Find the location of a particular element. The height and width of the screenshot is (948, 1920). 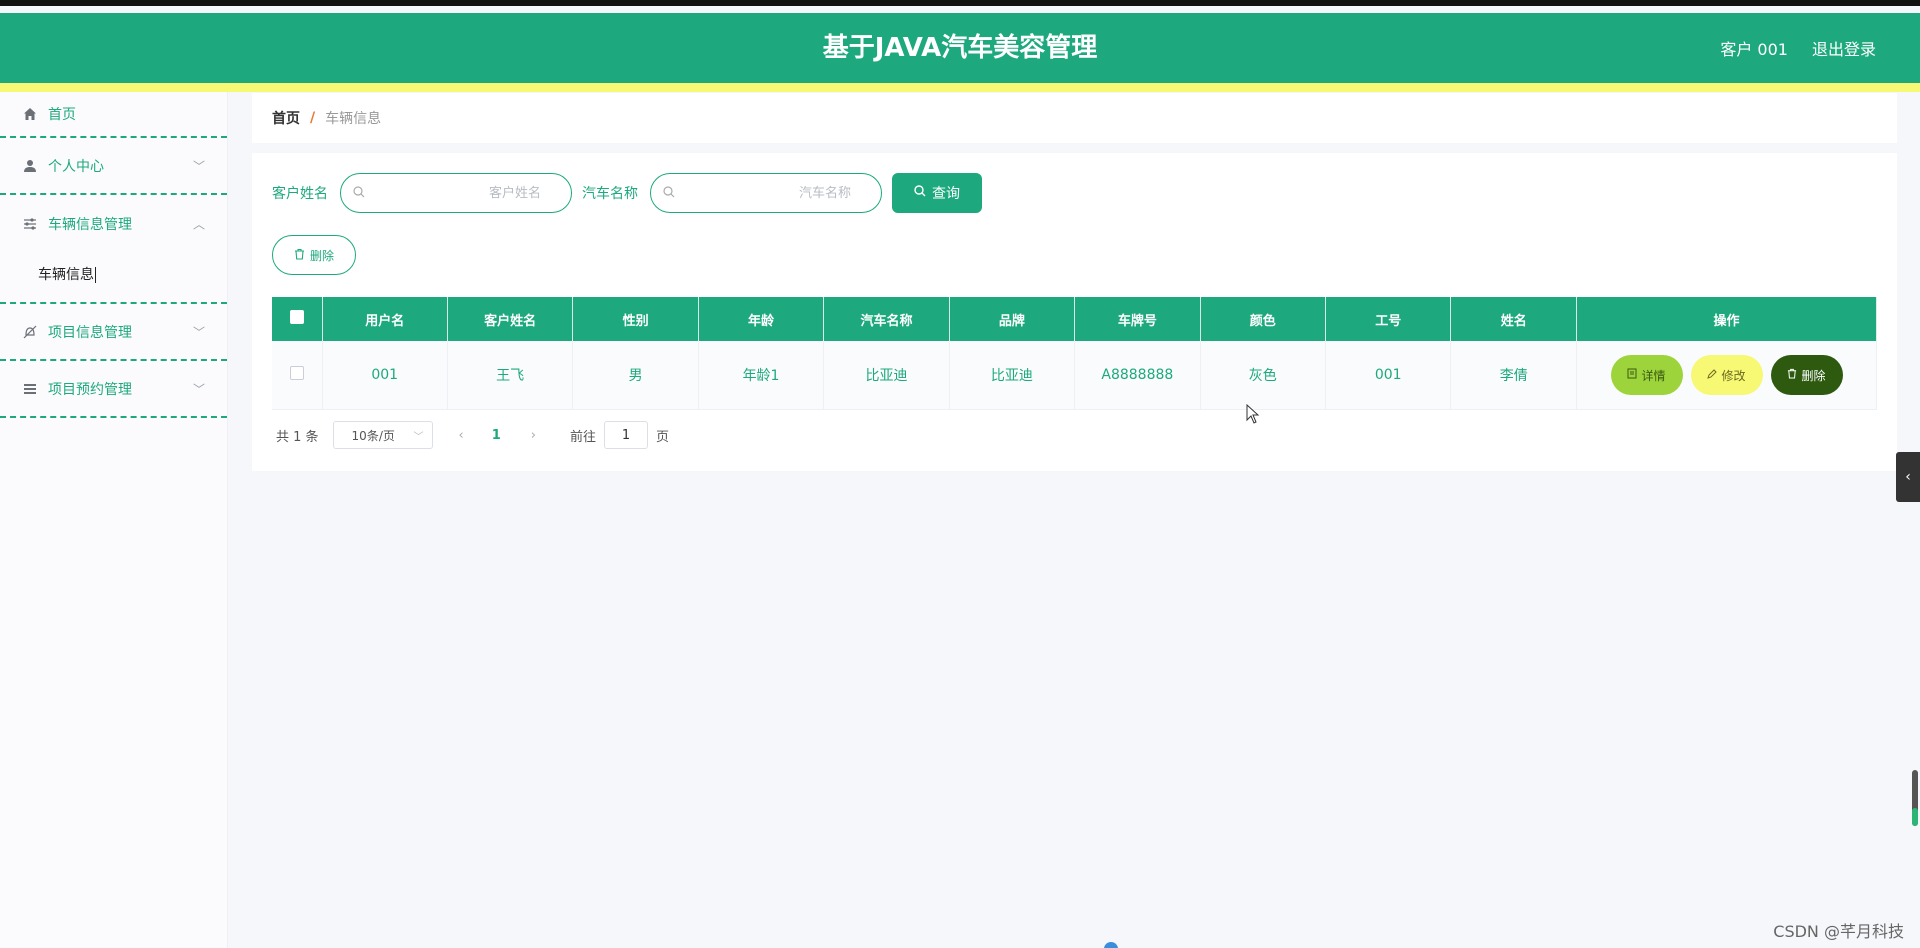

car-name-label: 汽车名称 is located at coordinates (610, 194).